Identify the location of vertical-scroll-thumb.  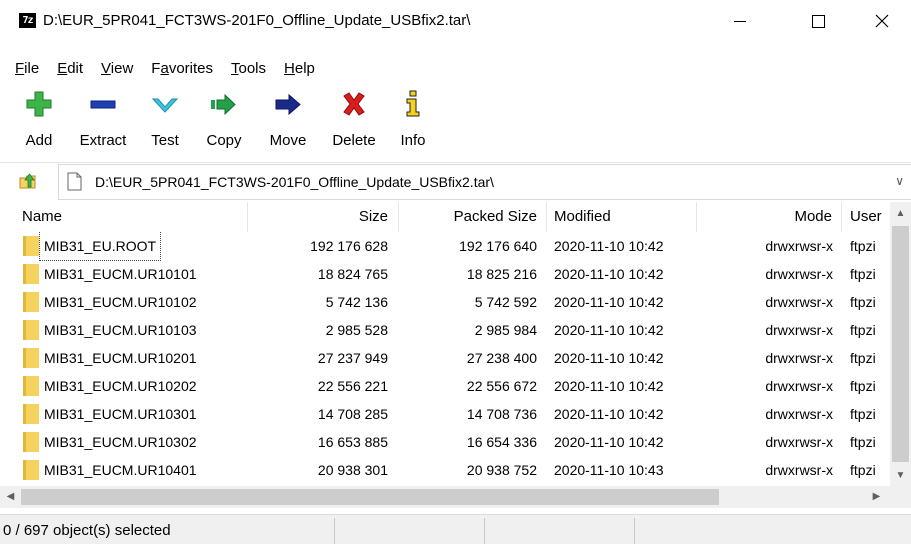
(900, 344).